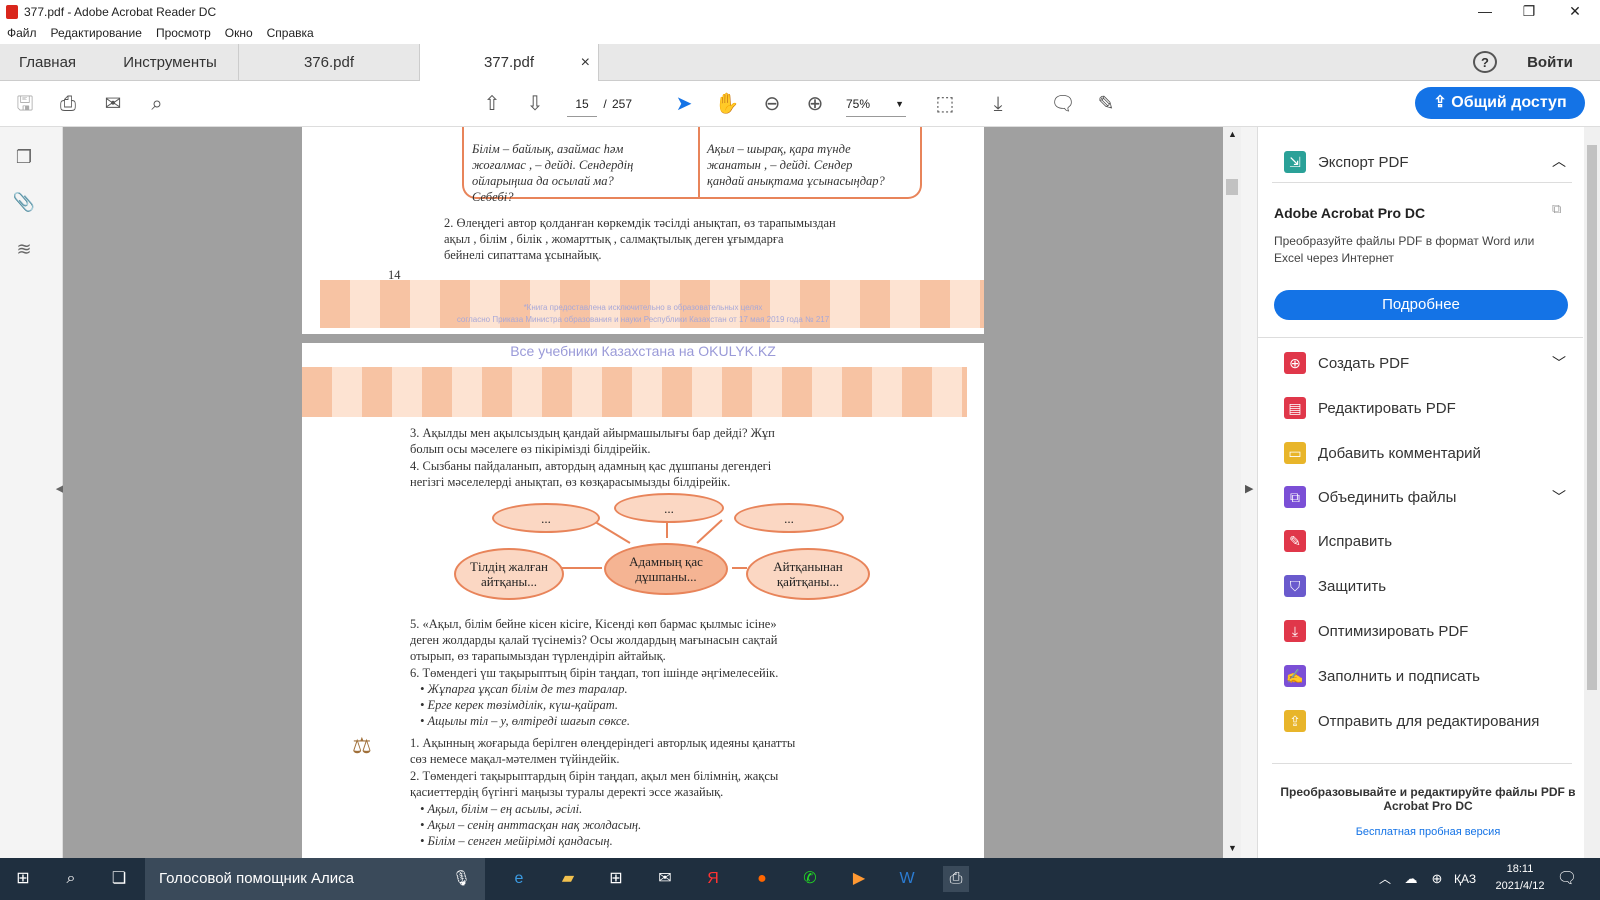 Image resolution: width=1600 pixels, height=900 pixels. I want to click on task-view-icon: ❏, so click(119, 879).